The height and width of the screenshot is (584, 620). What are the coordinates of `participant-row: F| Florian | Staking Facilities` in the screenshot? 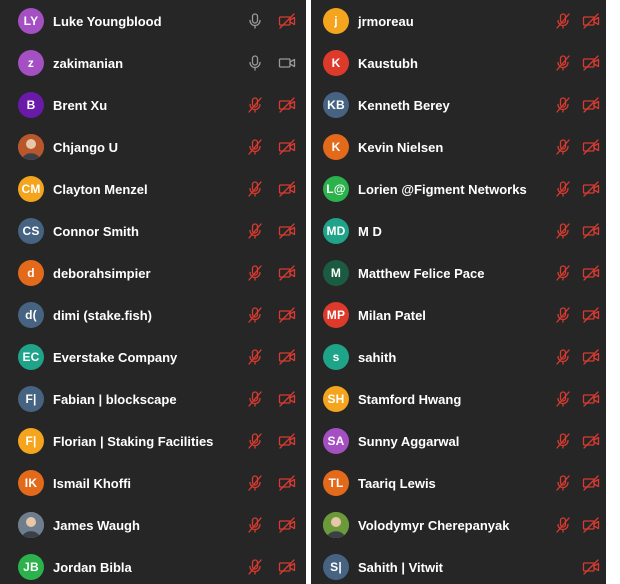 It's located at (153, 441).